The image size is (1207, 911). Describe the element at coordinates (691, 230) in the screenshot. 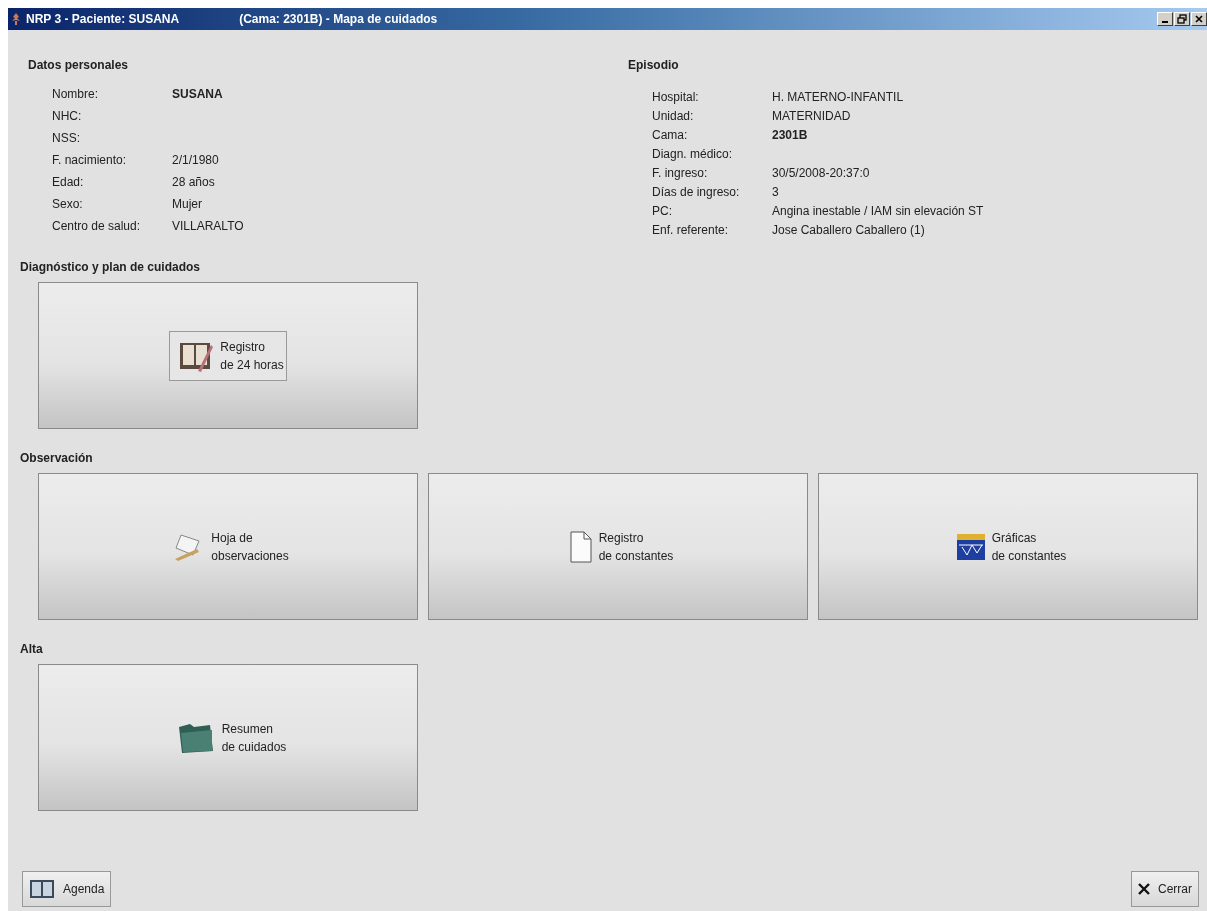

I see `field-label: Enf. referente:` at that location.